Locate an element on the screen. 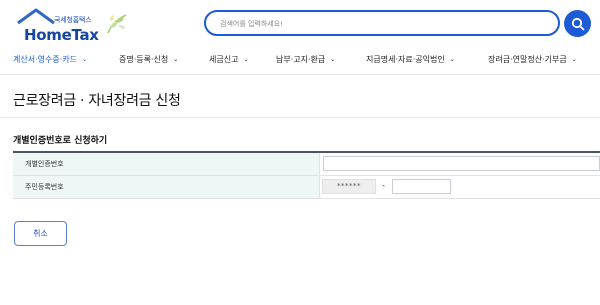 This screenshot has width=600, height=305. search-button is located at coordinates (577, 23).